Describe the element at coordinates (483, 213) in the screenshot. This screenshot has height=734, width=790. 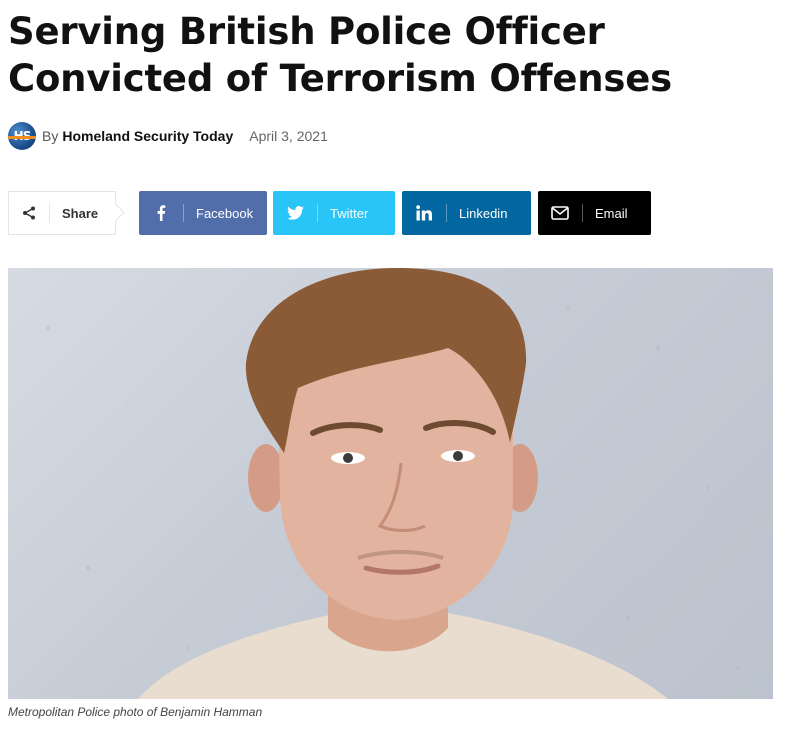
I see `linkedin-label: Linkedin` at that location.